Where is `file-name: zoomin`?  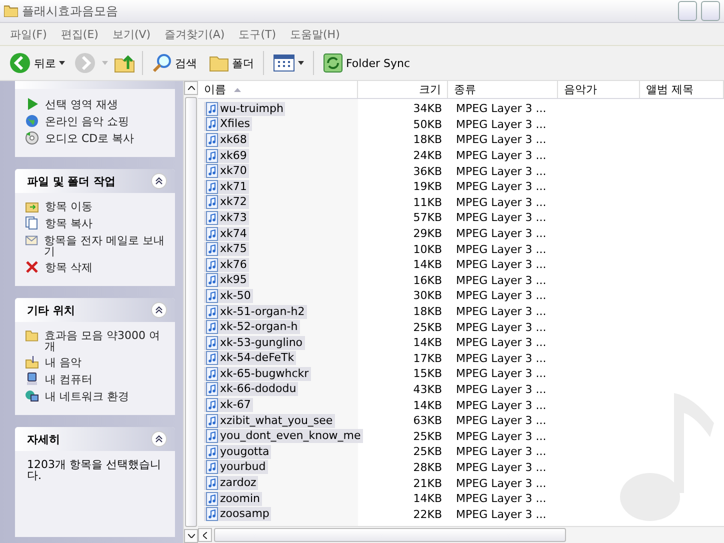
file-name: zoomin is located at coordinates (233, 499).